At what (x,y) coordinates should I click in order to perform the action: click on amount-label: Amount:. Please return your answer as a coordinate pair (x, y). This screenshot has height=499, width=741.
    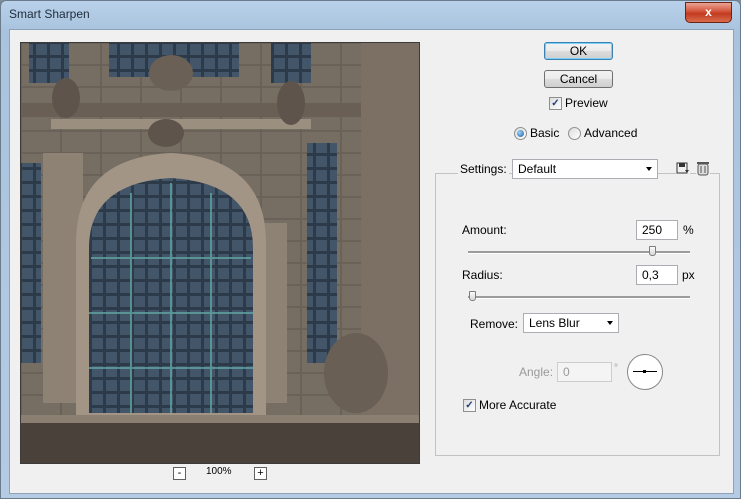
    Looking at the image, I should click on (484, 230).